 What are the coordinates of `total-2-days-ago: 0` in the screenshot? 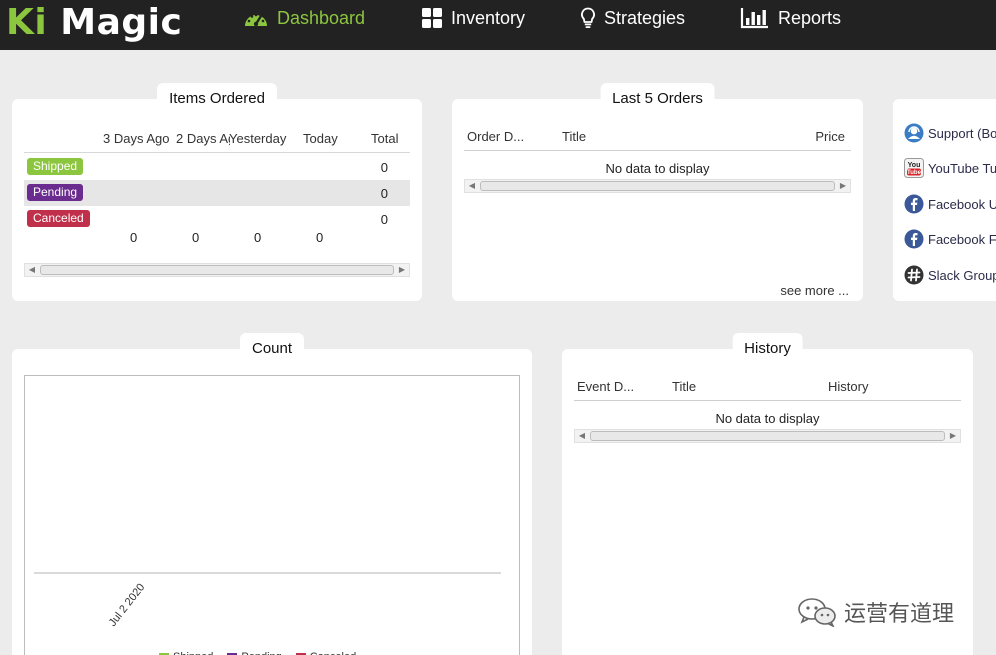 It's located at (196, 237).